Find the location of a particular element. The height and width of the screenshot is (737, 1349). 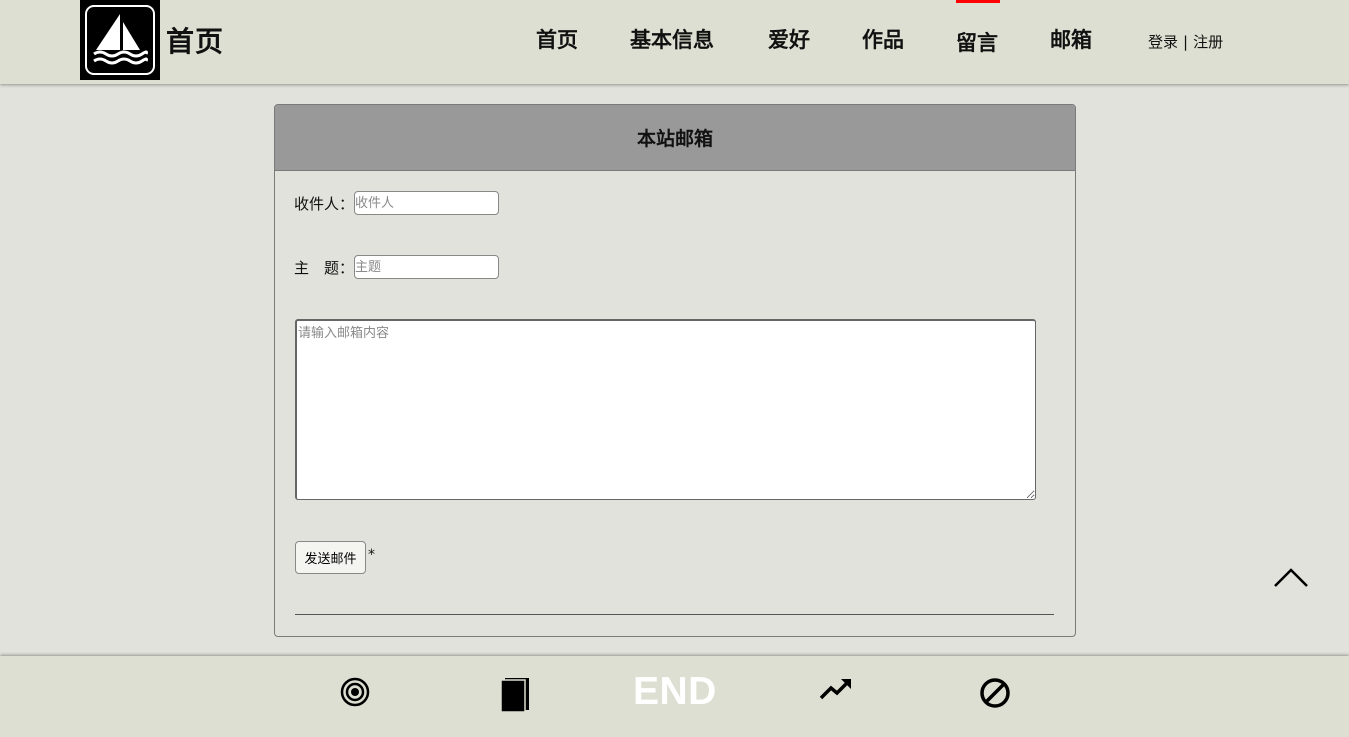

auth-links: 登录 | 注册 is located at coordinates (1185, 41).